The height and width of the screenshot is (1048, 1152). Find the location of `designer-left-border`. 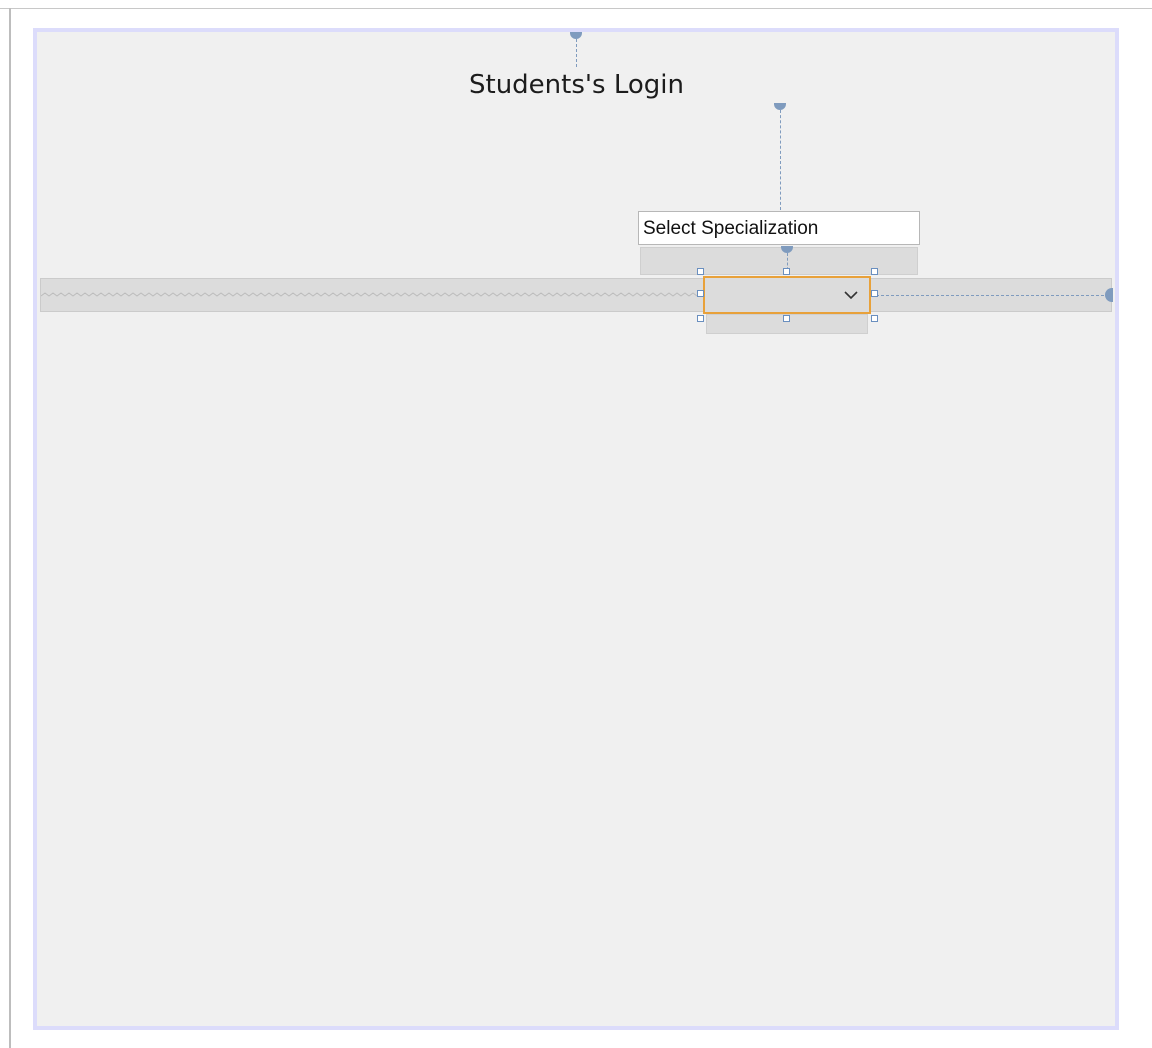

designer-left-border is located at coordinates (10, 528).